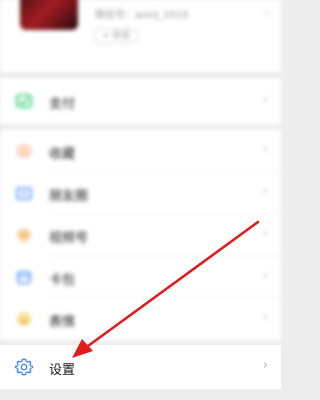 The image size is (320, 400). I want to click on menu-group-settings: 设置 ›, so click(140, 367).